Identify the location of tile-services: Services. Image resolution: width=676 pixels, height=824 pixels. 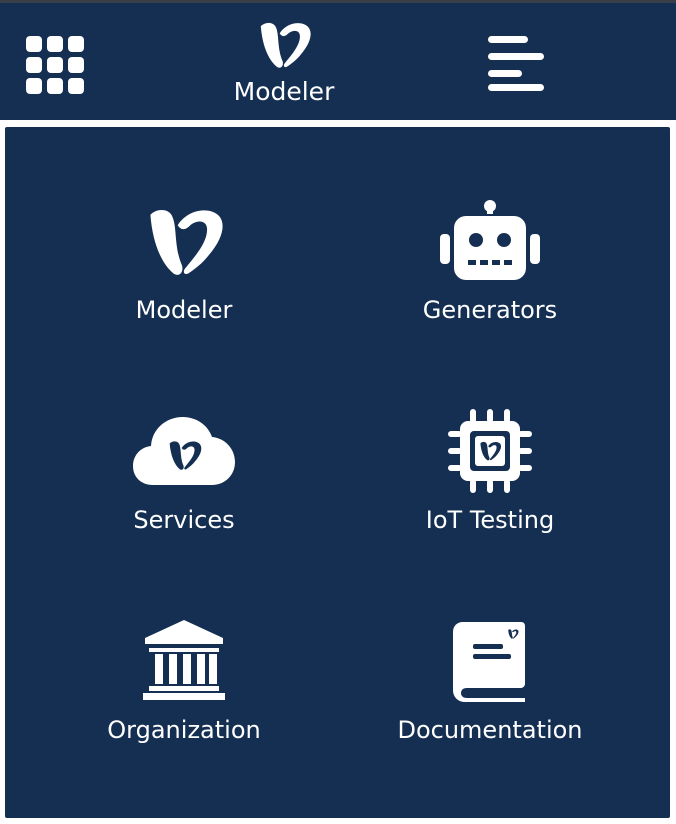
(184, 435).